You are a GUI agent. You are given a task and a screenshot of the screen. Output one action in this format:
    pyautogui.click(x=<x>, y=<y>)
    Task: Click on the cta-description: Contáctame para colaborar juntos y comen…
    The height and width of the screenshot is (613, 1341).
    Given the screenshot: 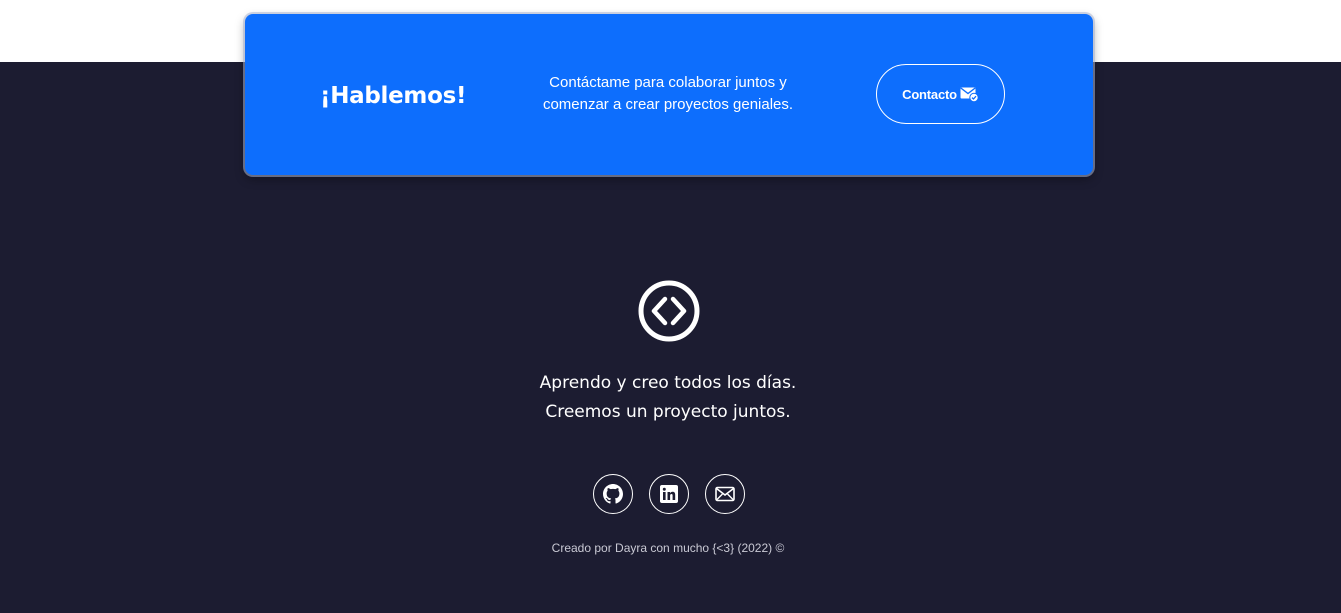 What is the action you would take?
    pyautogui.click(x=668, y=94)
    